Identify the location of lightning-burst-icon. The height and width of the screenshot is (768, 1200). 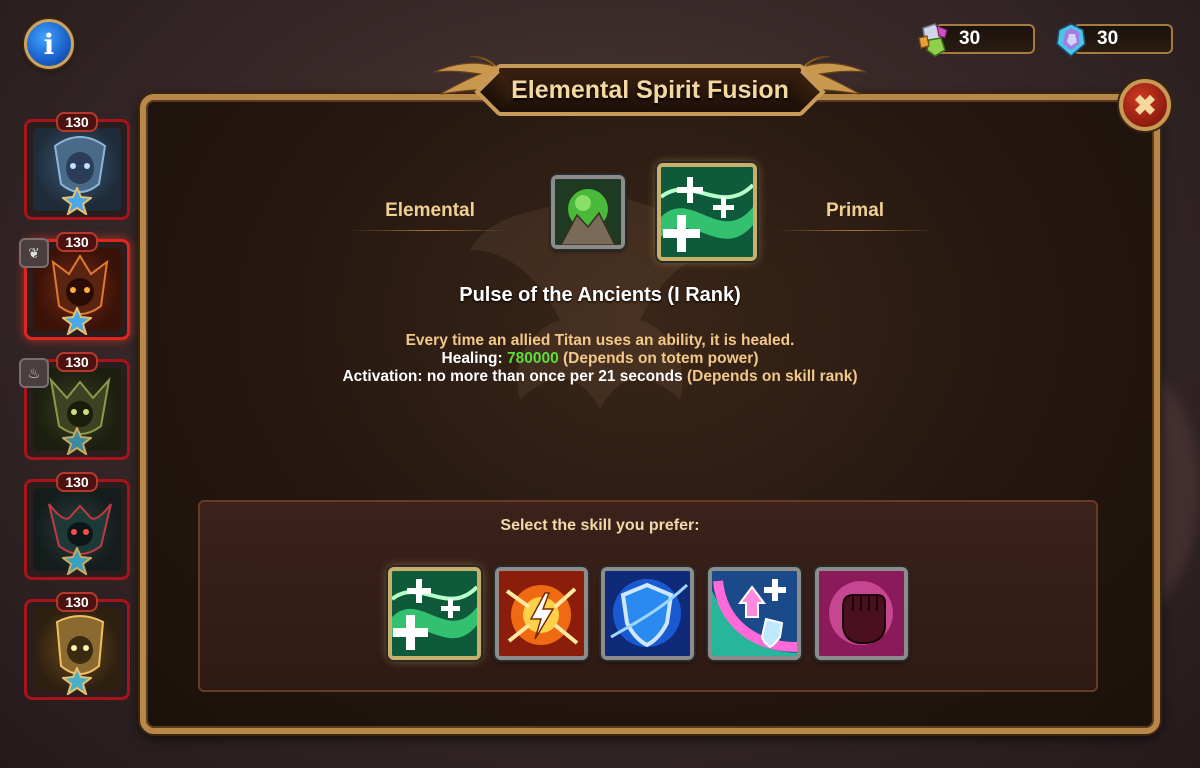
(541, 613).